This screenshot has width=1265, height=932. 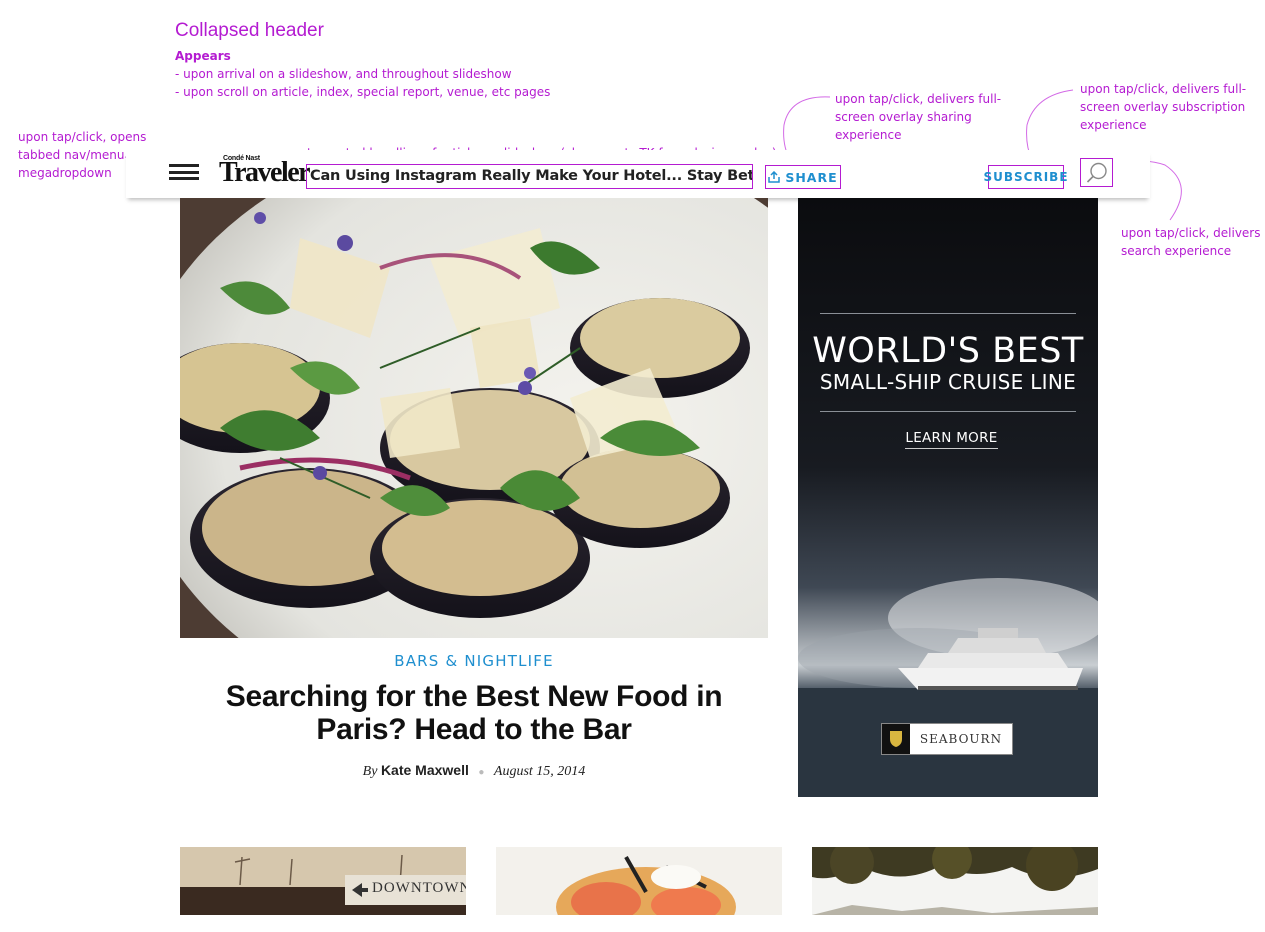 I want to click on annotation-title: Collapsed header, so click(x=249, y=30).